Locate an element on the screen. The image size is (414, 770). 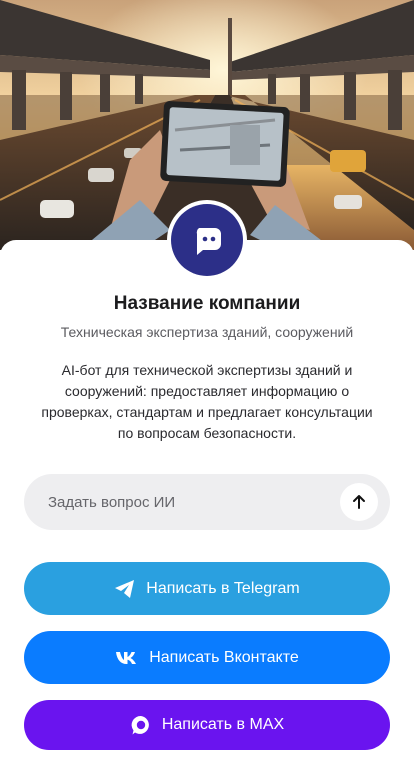
vk-icon is located at coordinates (127, 658).